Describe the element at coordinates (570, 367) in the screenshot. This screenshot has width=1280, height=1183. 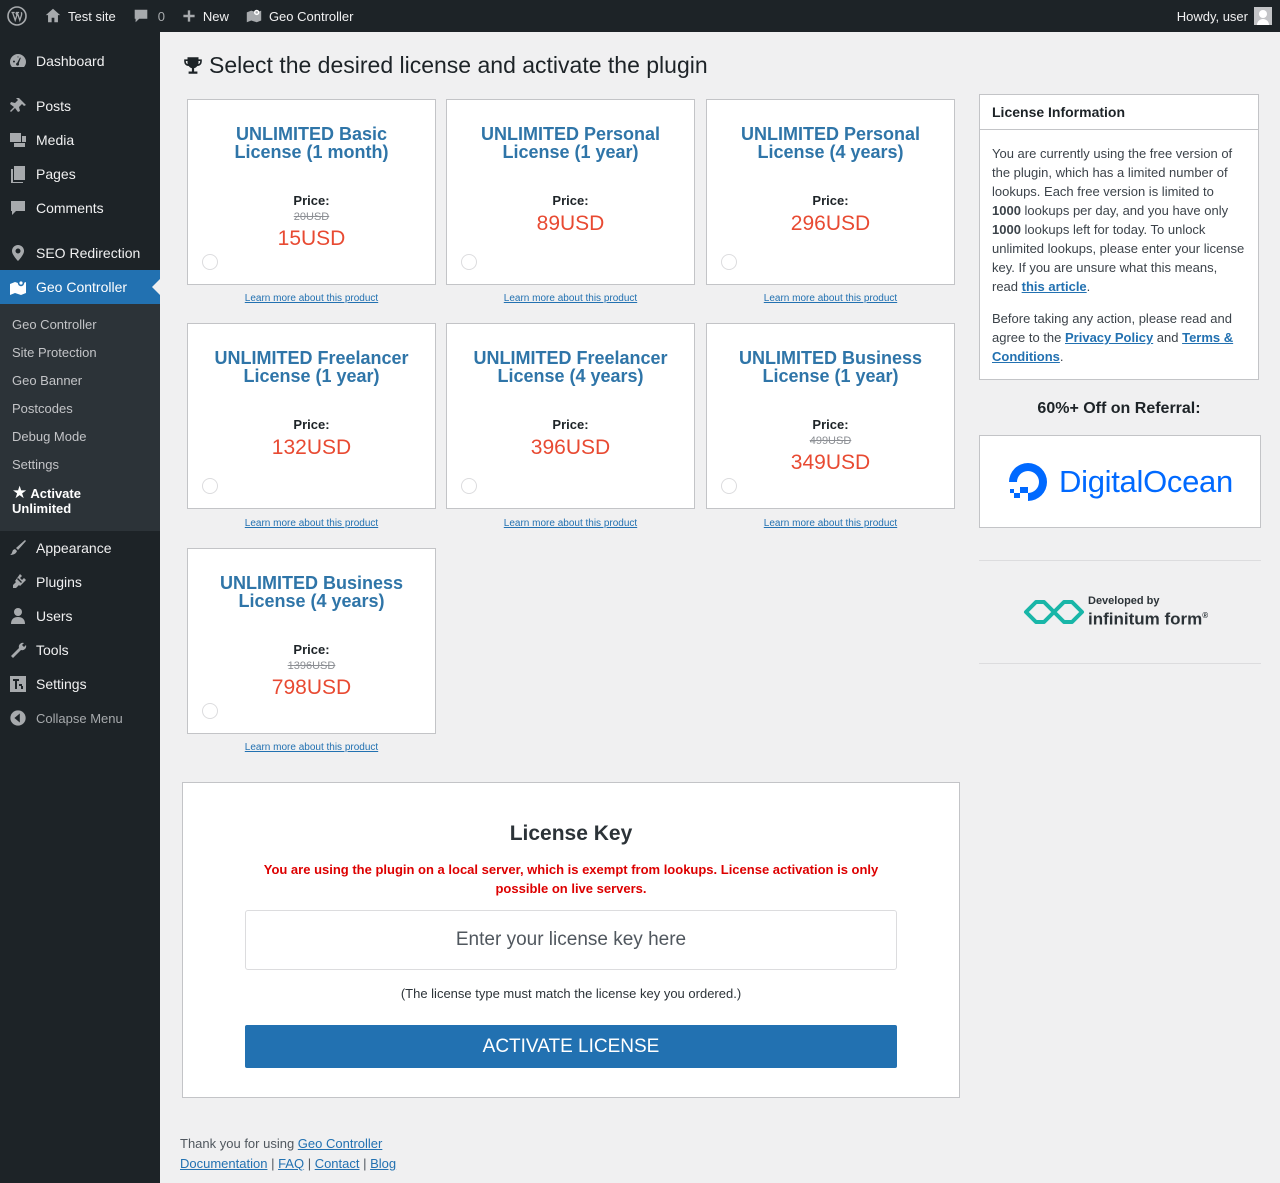
I see `license-title: UNLIMITED Freelancer License (4 years)` at that location.